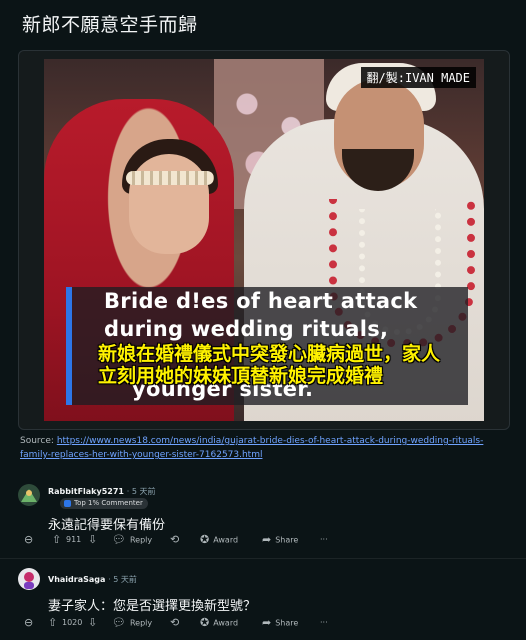  I want to click on comment-author: VhaidraSaga · 5 天前, so click(92, 579).